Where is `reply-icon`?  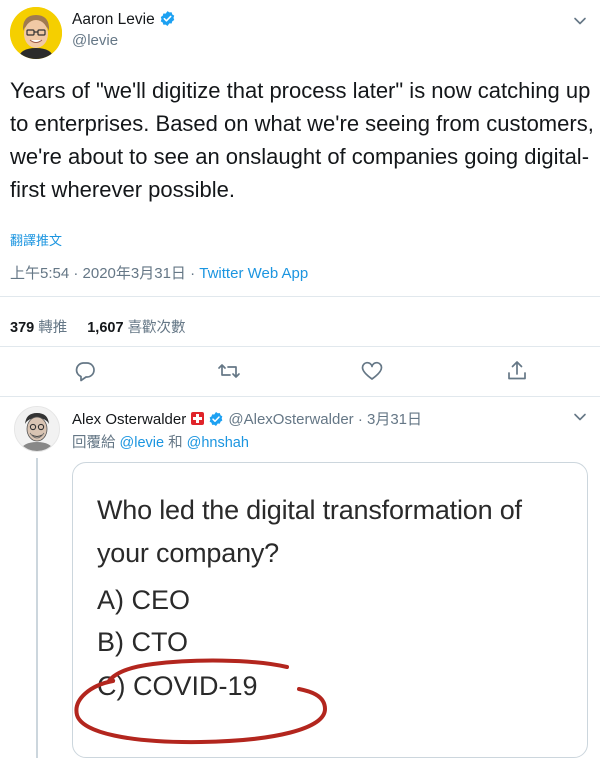
reply-icon is located at coordinates (85, 371).